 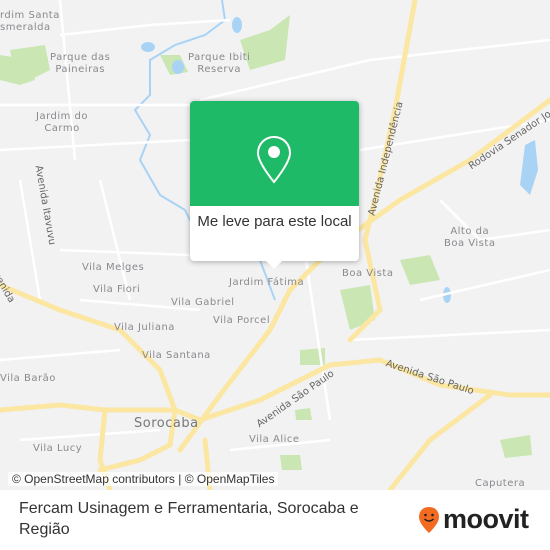 I want to click on place-label-vila-santana: Vila Santana, so click(x=176, y=355).